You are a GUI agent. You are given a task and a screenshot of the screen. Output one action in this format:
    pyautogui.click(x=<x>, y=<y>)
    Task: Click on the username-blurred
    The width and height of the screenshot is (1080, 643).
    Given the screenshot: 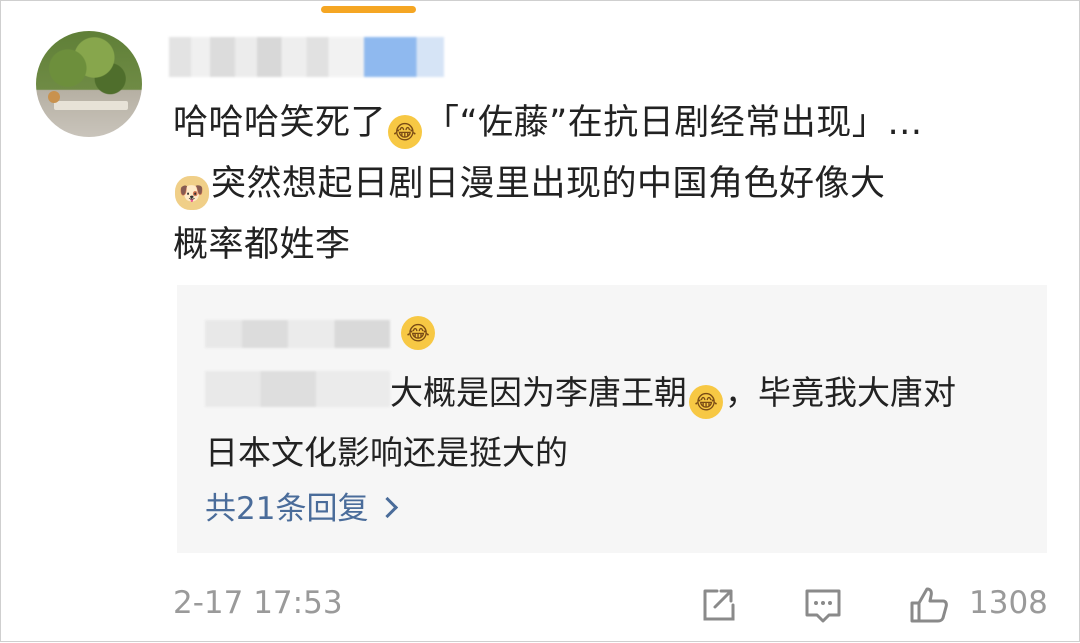 What is the action you would take?
    pyautogui.click(x=306, y=57)
    